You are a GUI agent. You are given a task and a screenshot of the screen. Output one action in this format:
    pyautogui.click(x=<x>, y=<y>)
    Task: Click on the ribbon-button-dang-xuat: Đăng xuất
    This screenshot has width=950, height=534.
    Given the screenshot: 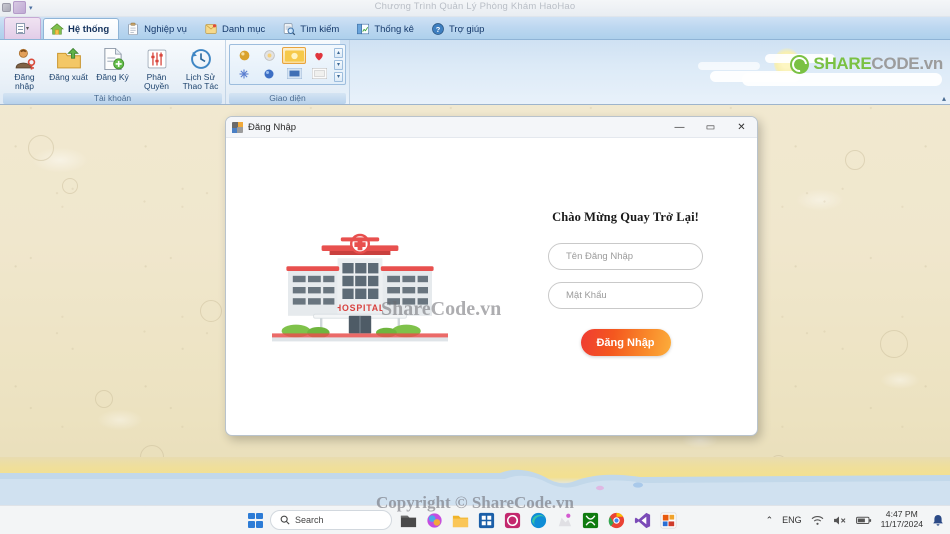 What is the action you would take?
    pyautogui.click(x=68, y=64)
    